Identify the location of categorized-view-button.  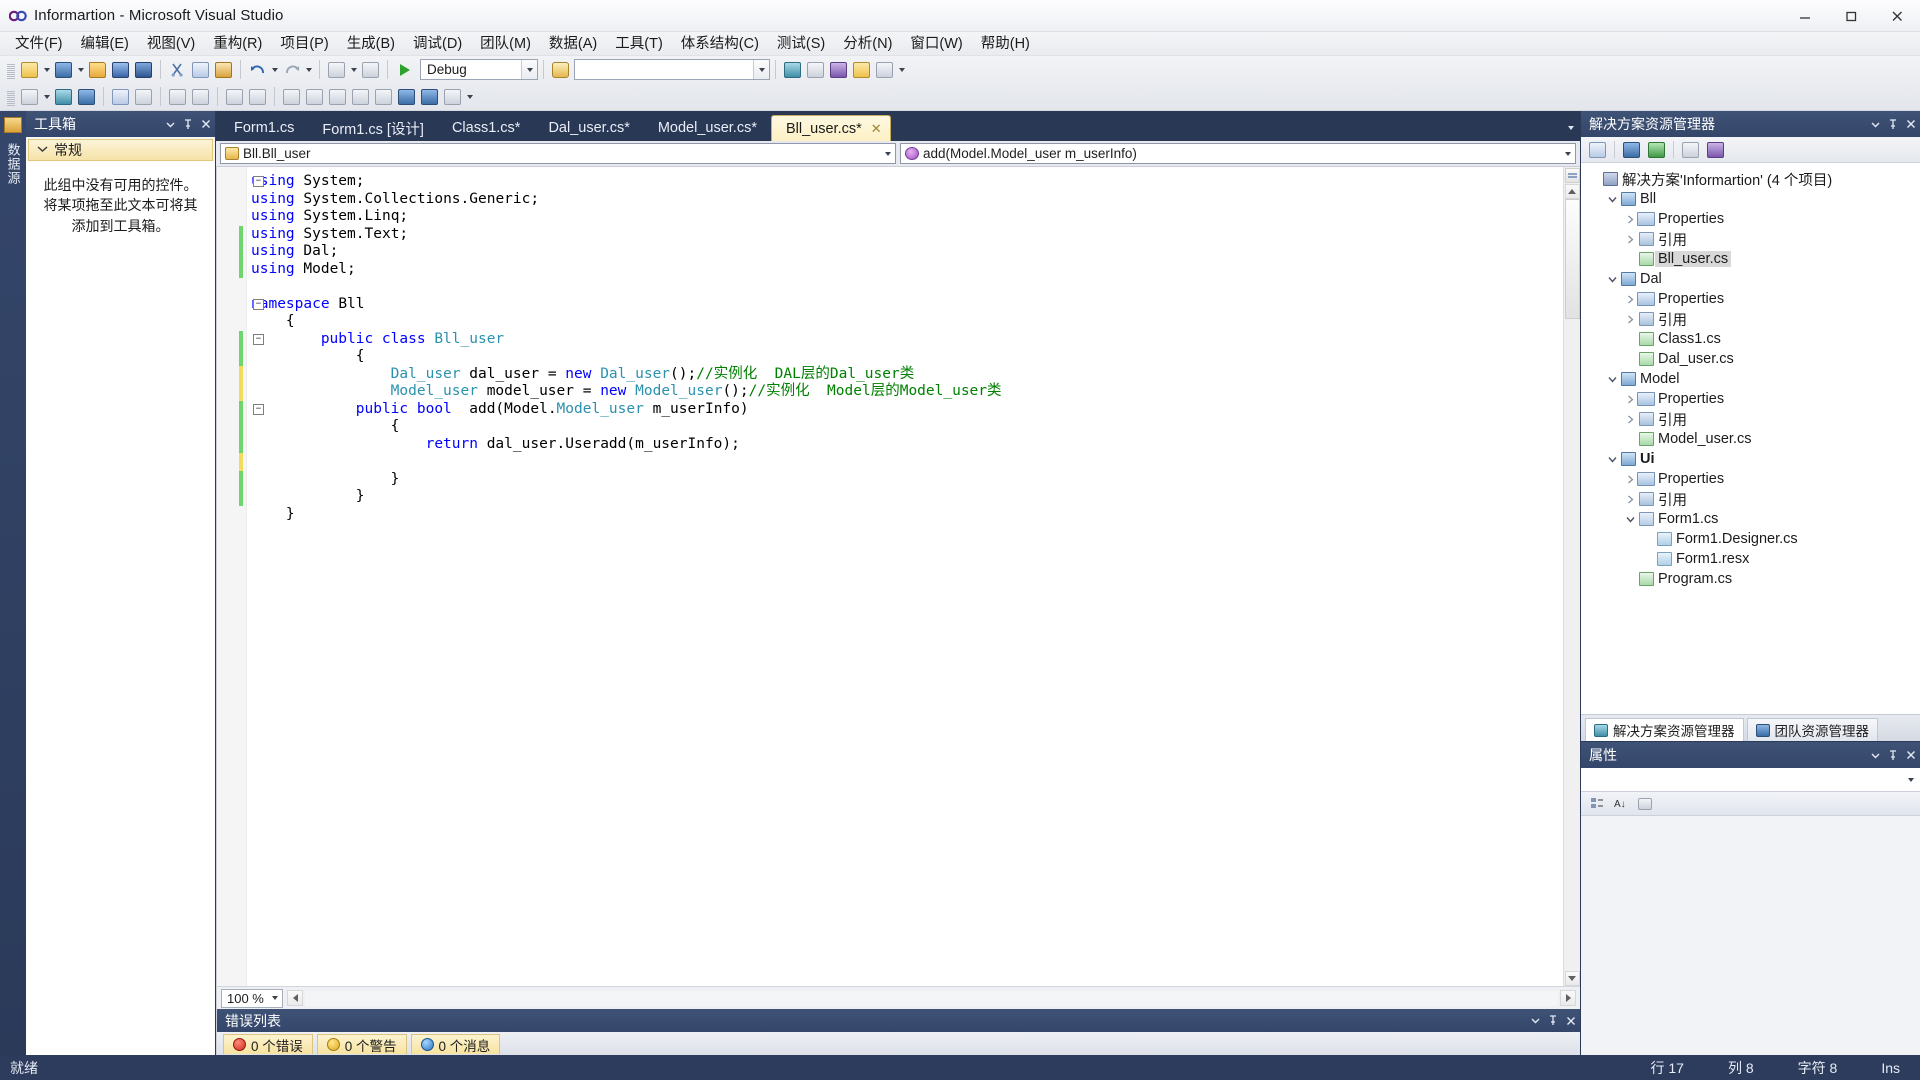
(1597, 803).